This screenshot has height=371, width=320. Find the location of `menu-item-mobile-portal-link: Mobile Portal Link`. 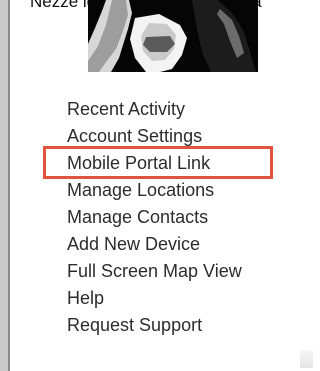

menu-item-mobile-portal-link: Mobile Portal Link is located at coordinates (154, 163).